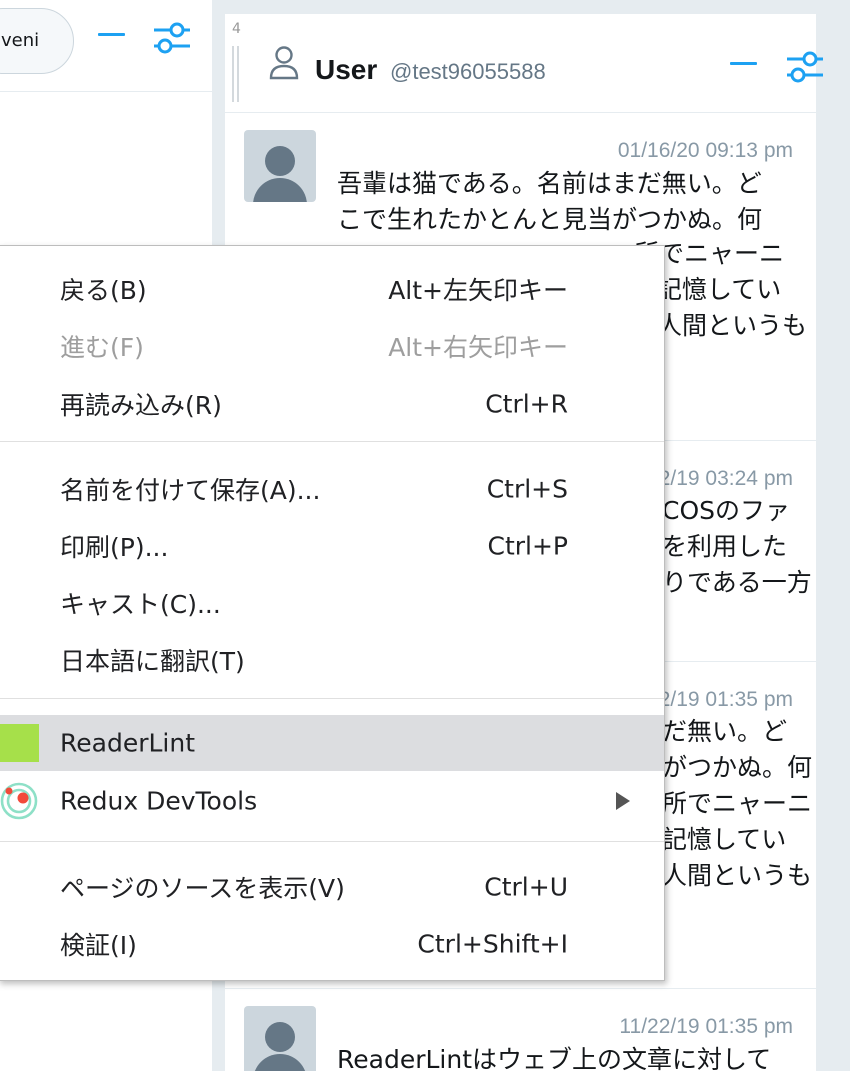 This screenshot has height=1071, width=858. I want to click on menu-item-forward: 進む(F) Alt+右矢印キー, so click(332, 346).